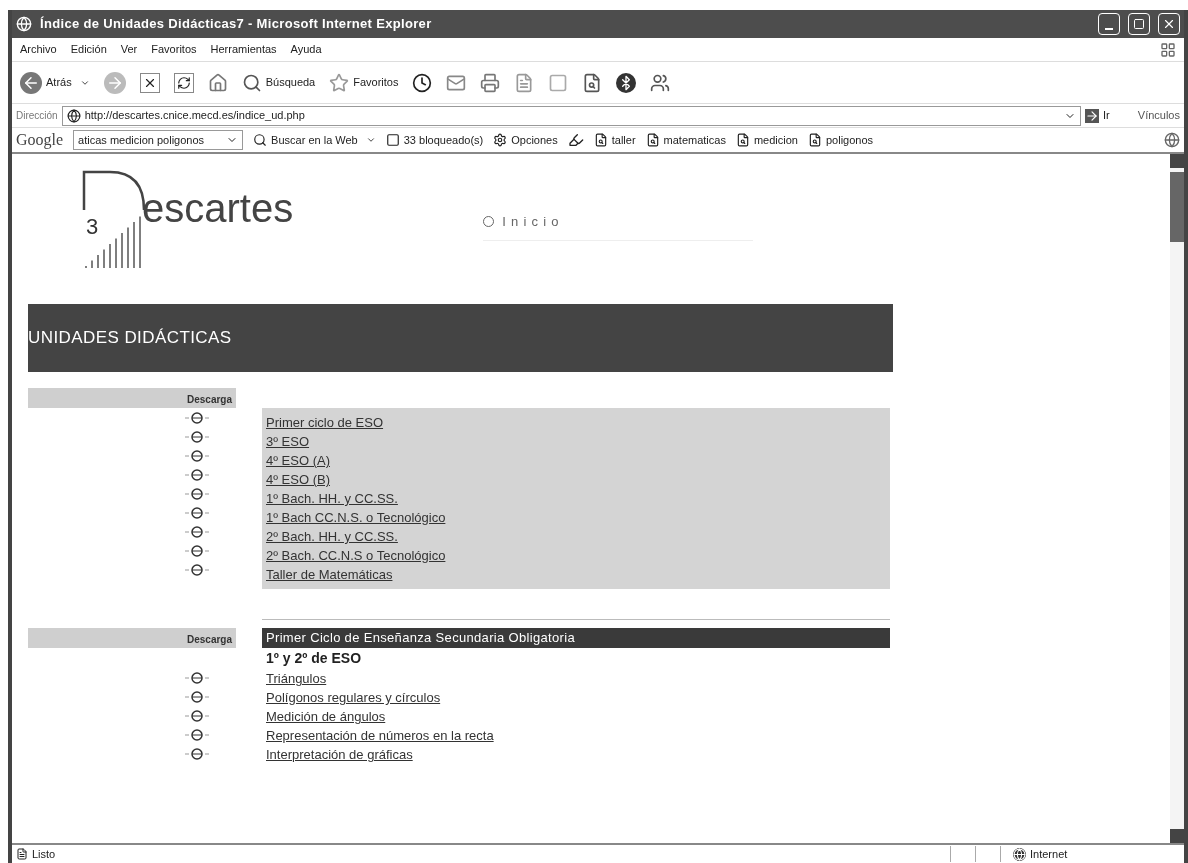 This screenshot has height=863, width=1188. I want to click on clock-icon, so click(422, 82).